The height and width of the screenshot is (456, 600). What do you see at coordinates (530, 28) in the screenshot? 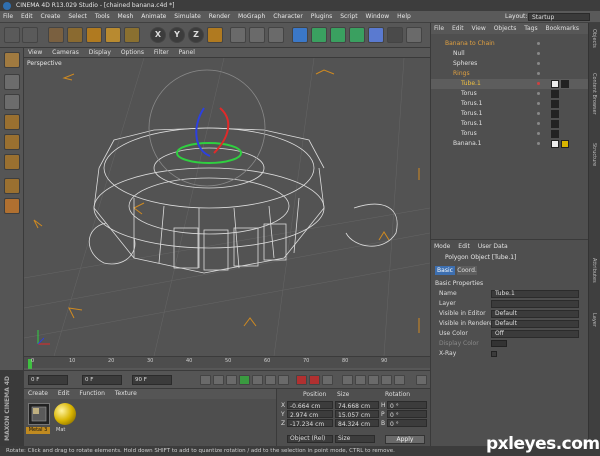
I see `object-menu-tags: Tags` at bounding box center [530, 28].